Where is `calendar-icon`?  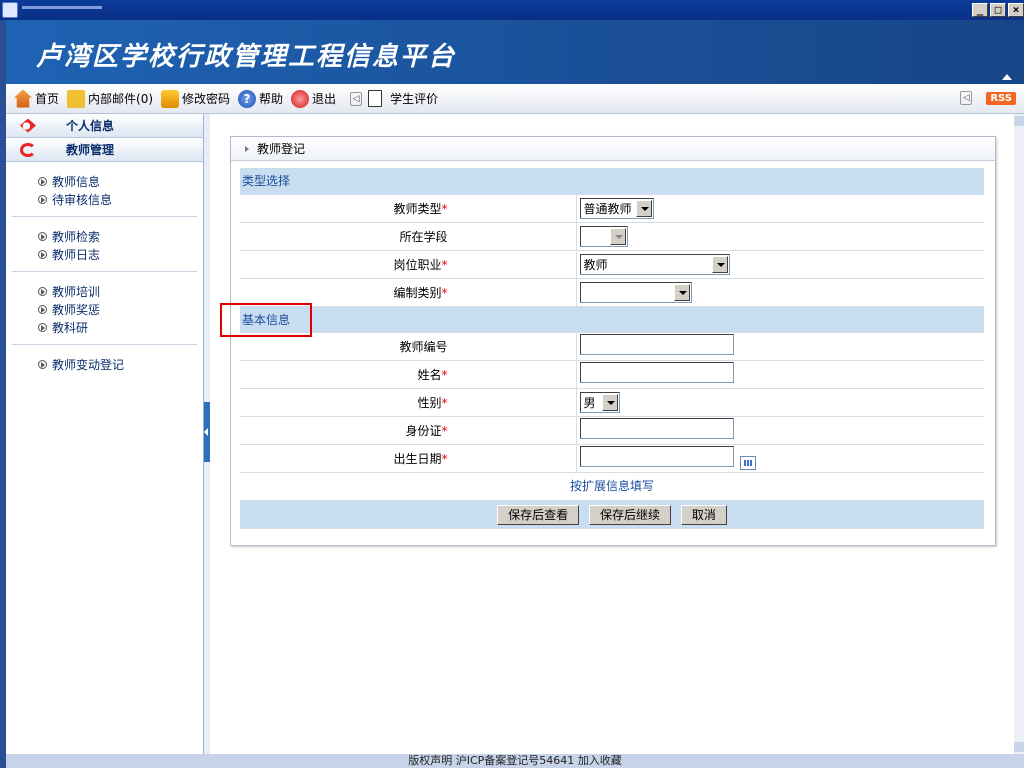 calendar-icon is located at coordinates (747, 463).